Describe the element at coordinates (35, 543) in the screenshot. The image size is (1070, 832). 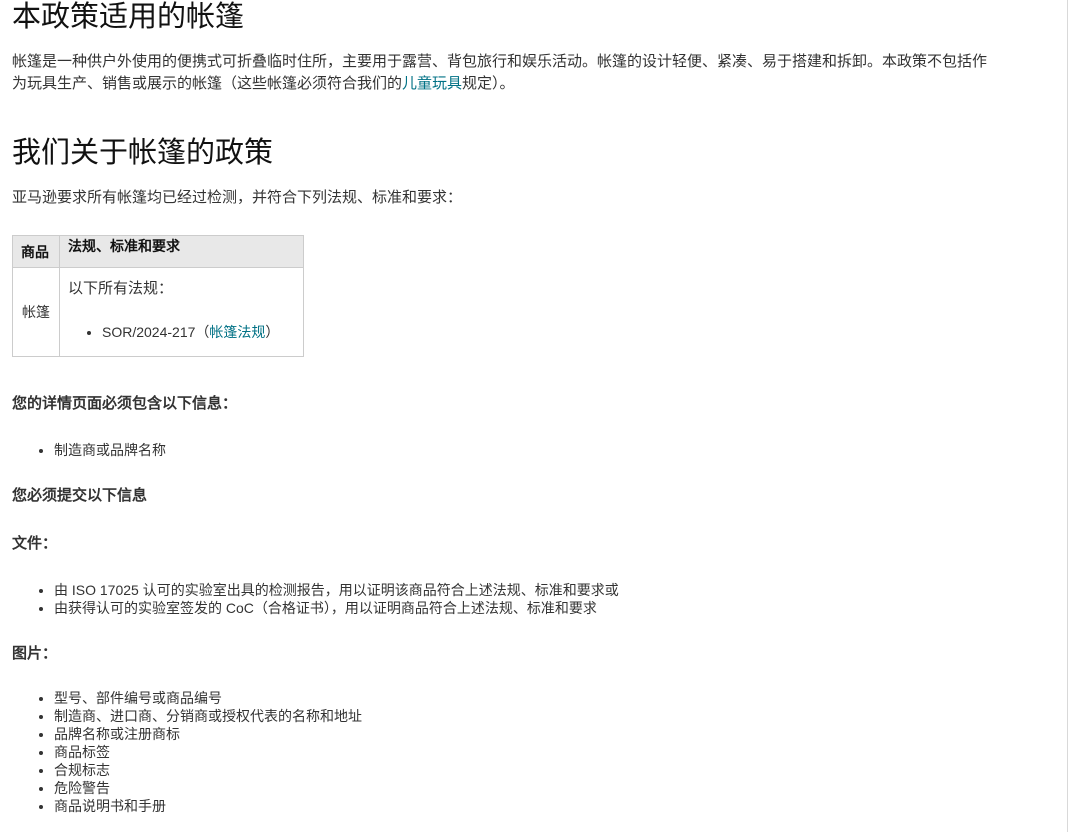
I see `documents-label: 文件：` at that location.